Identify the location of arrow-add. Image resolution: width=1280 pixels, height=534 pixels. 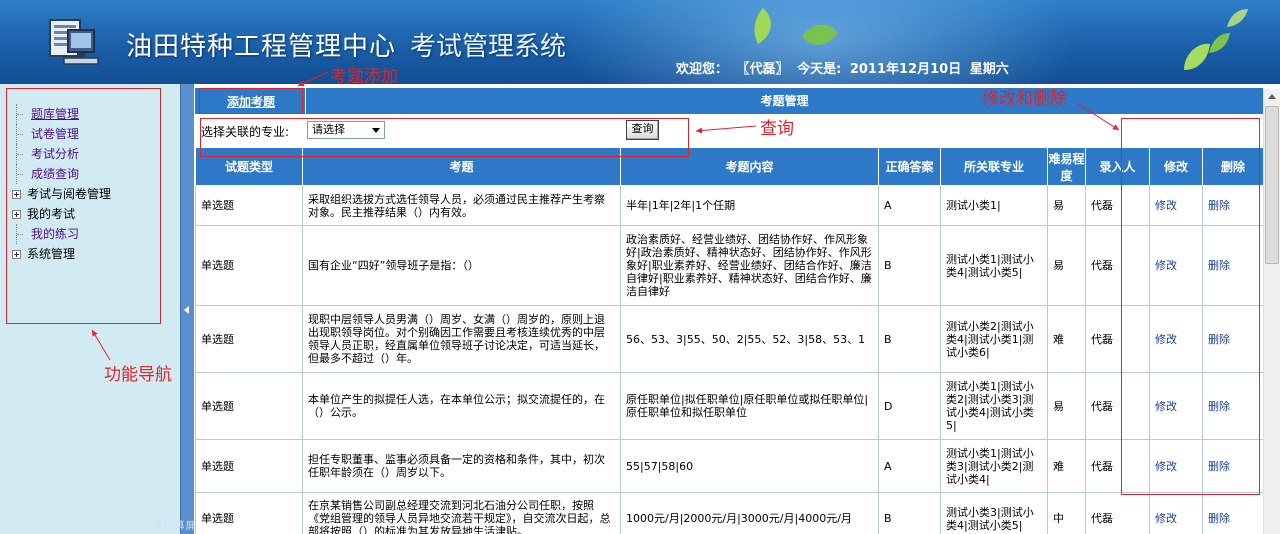
(313, 79).